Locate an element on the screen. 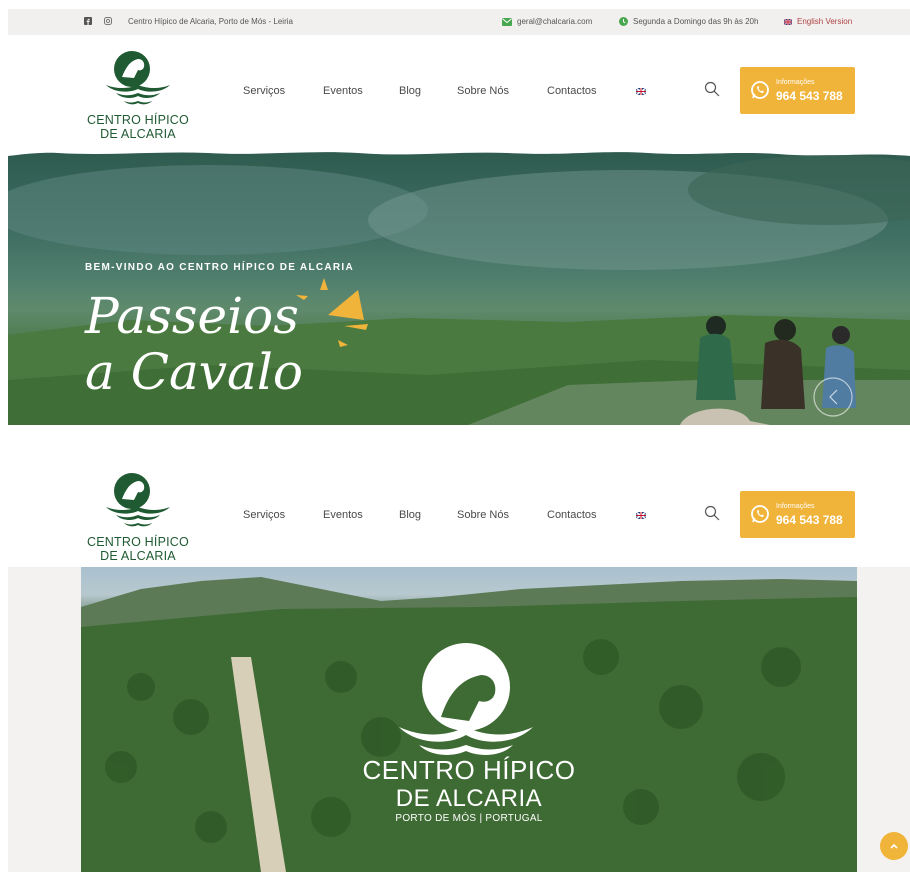 This screenshot has height=872, width=910. hours-info: Segunda a Domingo das 9h às 20h is located at coordinates (688, 21).